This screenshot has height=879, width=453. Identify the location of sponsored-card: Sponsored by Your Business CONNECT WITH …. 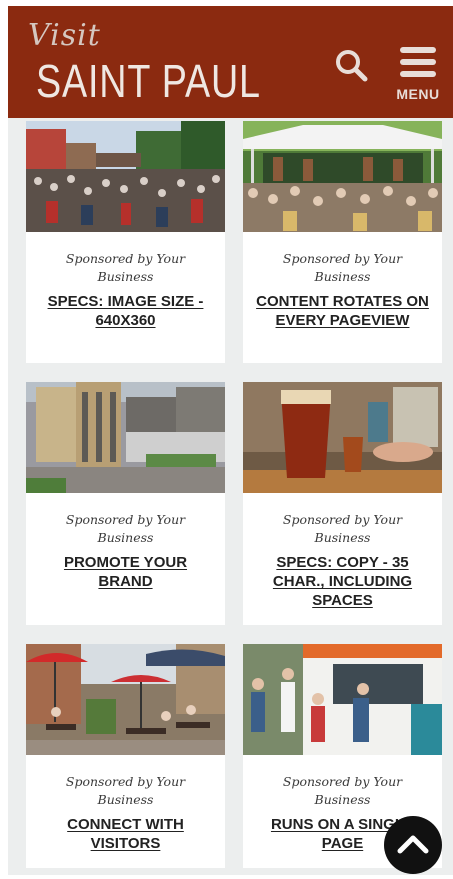
(125, 756).